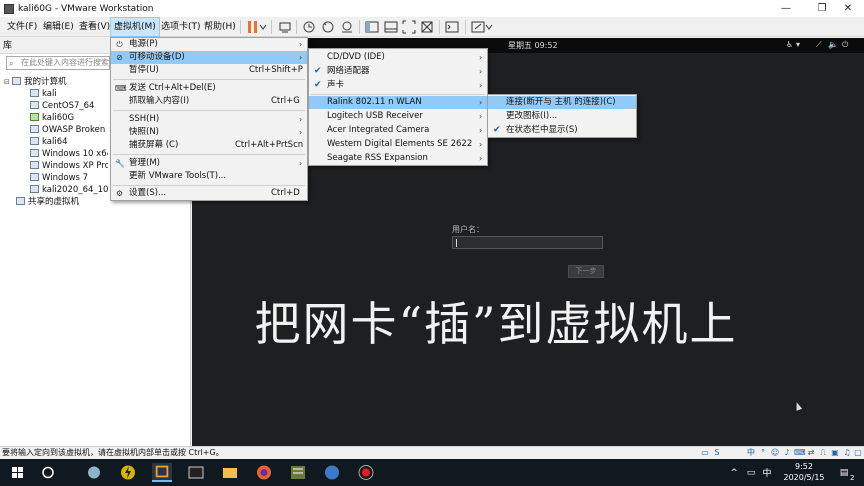 The image size is (864, 486). What do you see at coordinates (751, 453) in the screenshot?
I see `ime-chinese-indicator: 中` at bounding box center [751, 453].